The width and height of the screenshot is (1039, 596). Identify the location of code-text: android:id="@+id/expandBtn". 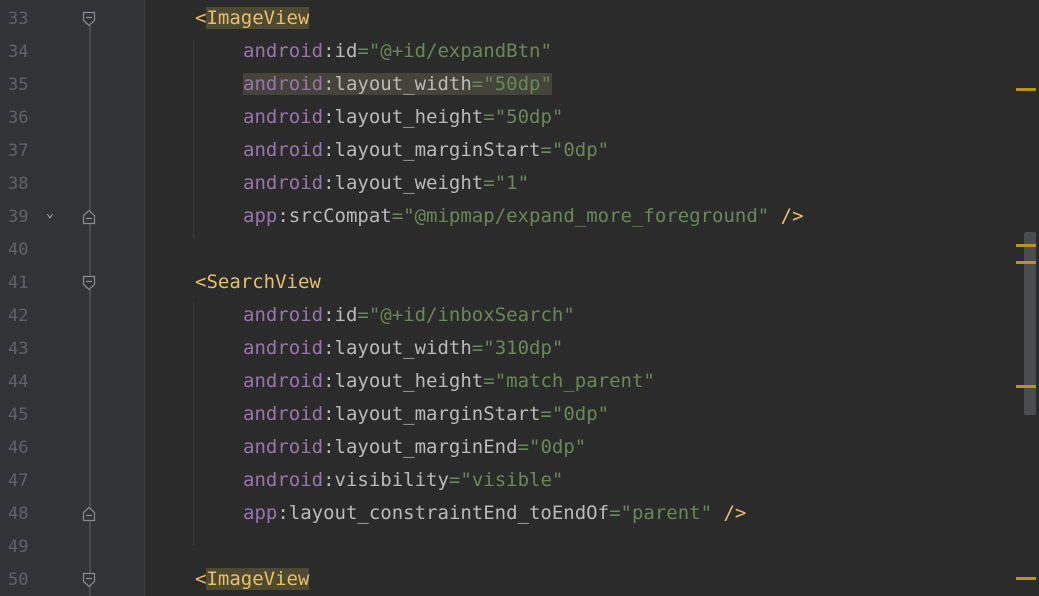
(397, 51).